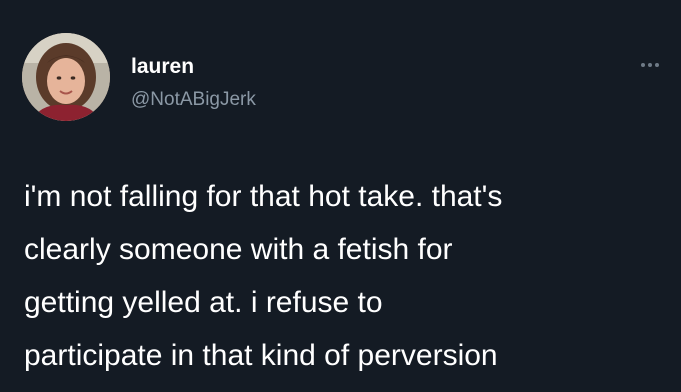 The width and height of the screenshot is (681, 392). Describe the element at coordinates (238, 249) in the screenshot. I see `tweet-text-line: clearly someone with a fetish for` at that location.